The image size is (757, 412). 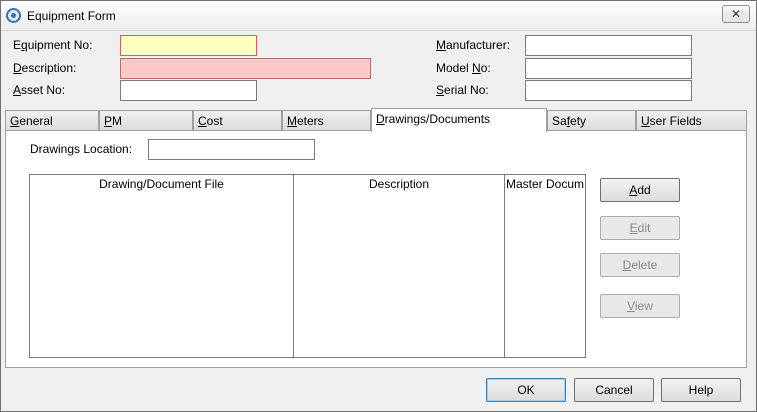 What do you see at coordinates (691, 121) in the screenshot?
I see `tab-user-fields: User Fields` at bounding box center [691, 121].